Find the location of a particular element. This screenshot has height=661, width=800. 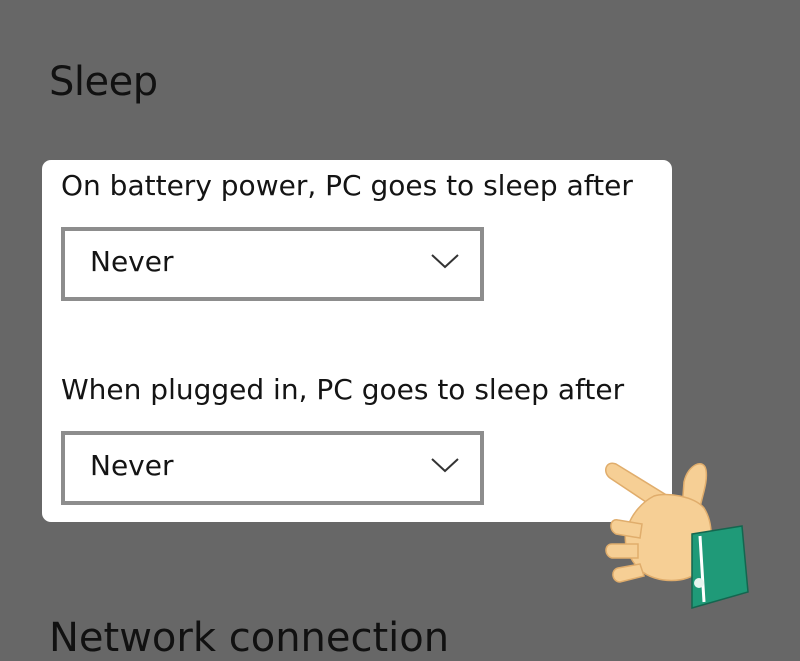

plugged-sleep-label: When plugged in, PC goes to sleep after is located at coordinates (343, 389).